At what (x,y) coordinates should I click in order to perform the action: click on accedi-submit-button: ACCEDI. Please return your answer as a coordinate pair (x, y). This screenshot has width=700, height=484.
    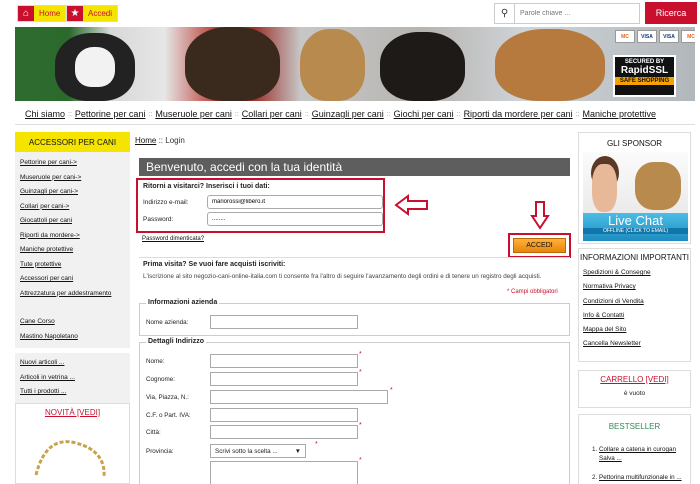
    Looking at the image, I should click on (539, 245).